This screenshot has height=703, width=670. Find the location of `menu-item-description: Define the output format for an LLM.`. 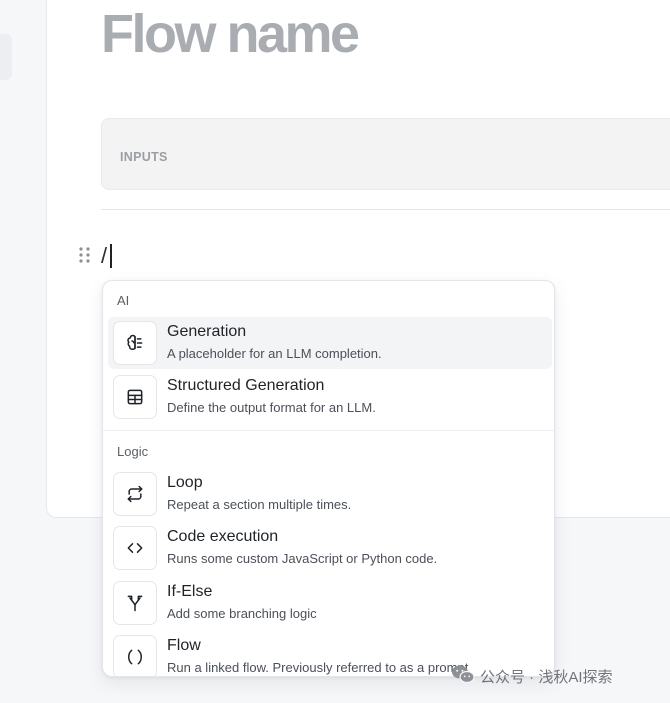

menu-item-description: Define the output format for an LLM. is located at coordinates (271, 407).